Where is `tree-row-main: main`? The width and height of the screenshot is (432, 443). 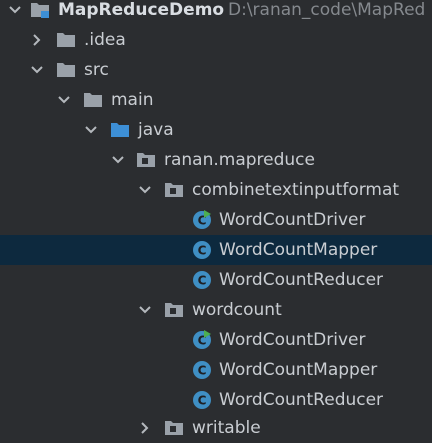
tree-row-main: main is located at coordinates (216, 100).